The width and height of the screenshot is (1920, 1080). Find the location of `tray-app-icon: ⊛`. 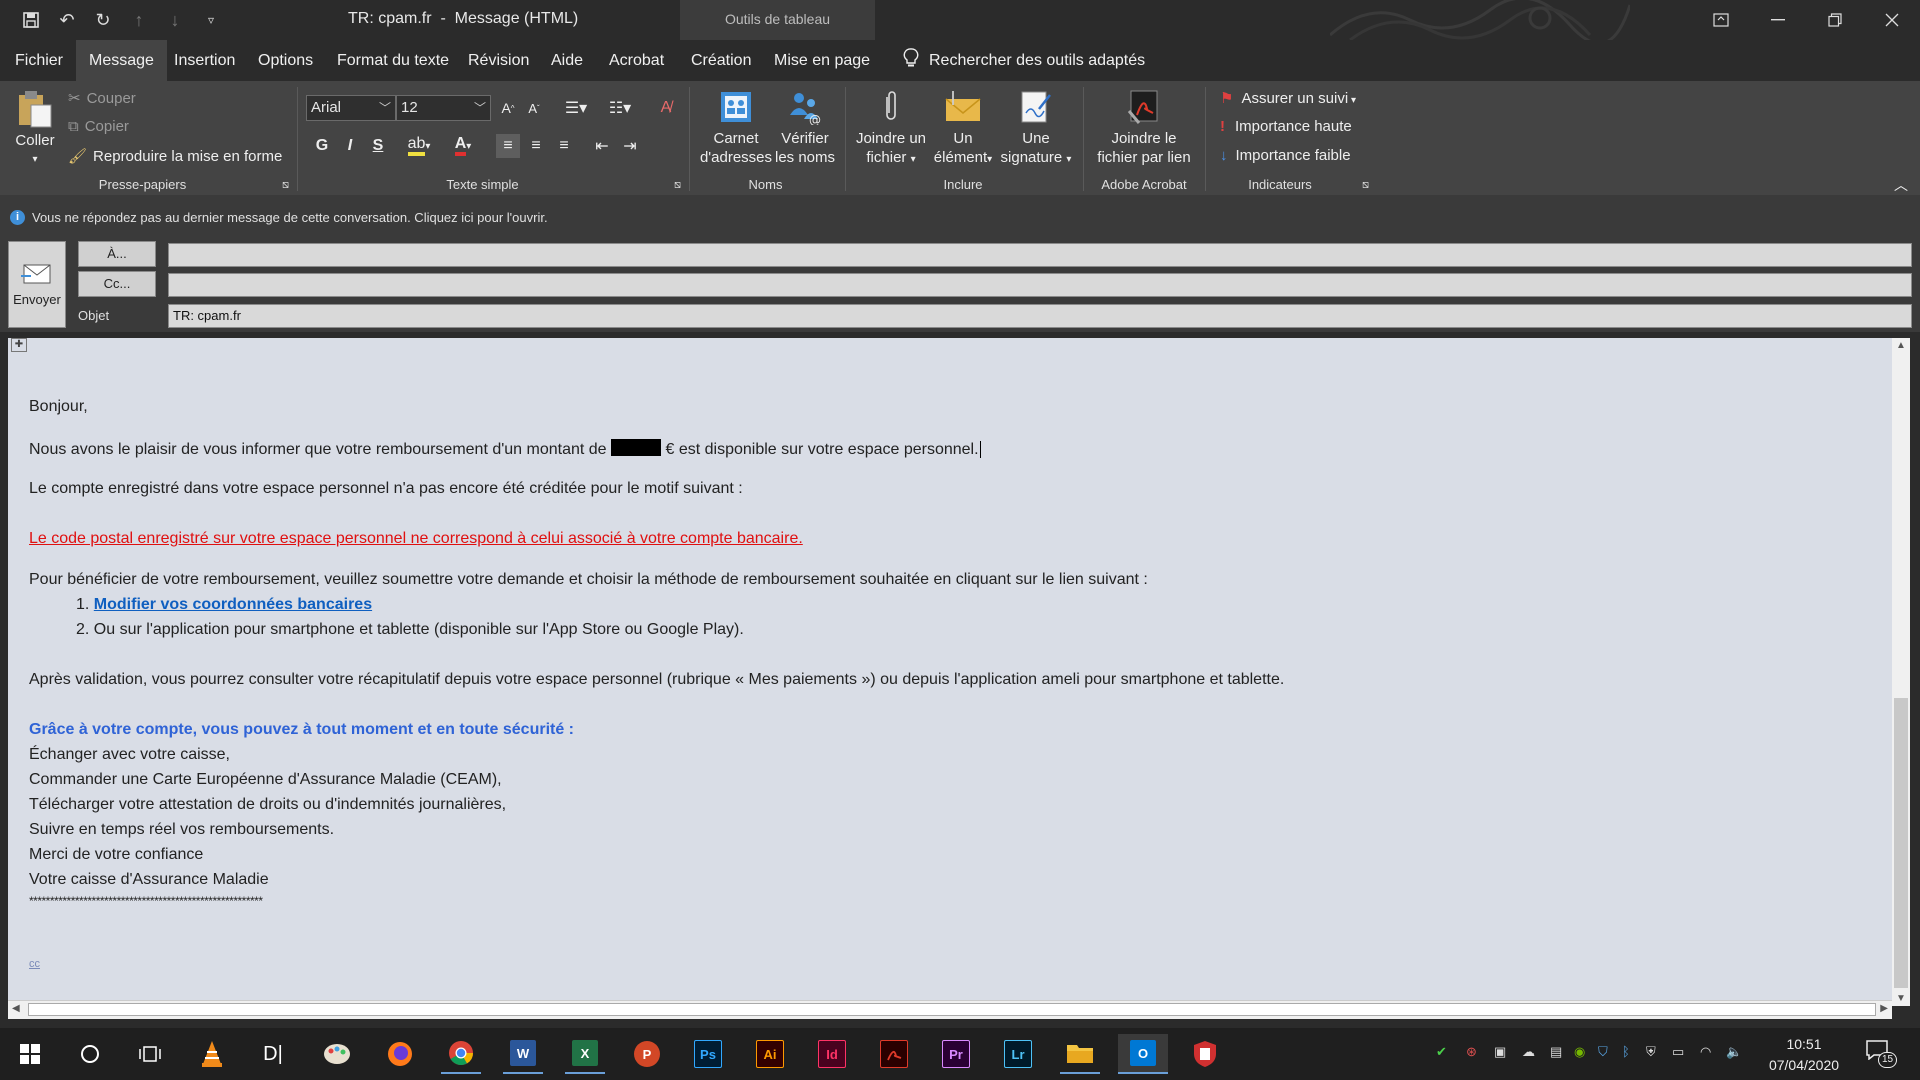

tray-app-icon: ⊛ is located at coordinates (1471, 1052).